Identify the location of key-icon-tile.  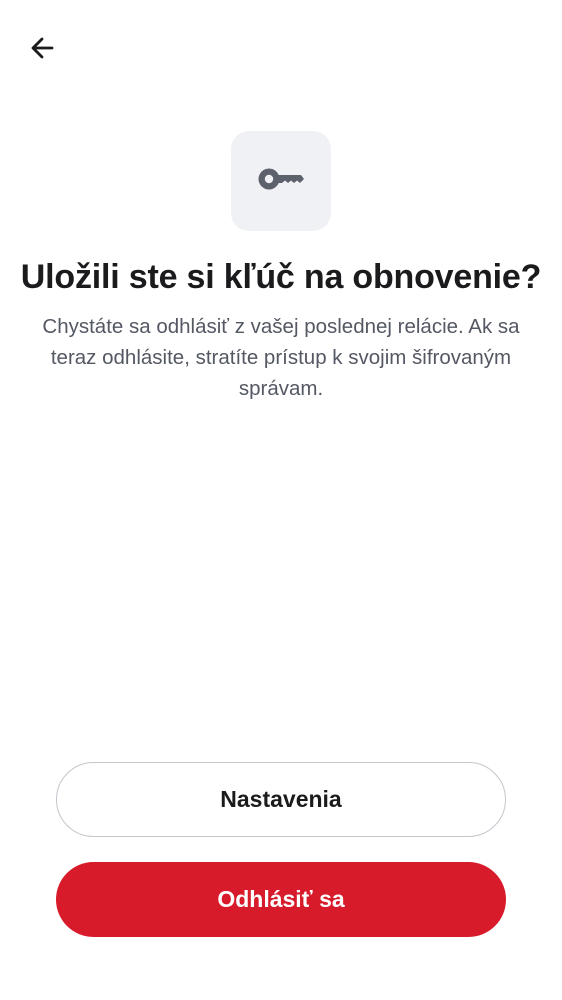
(281, 181).